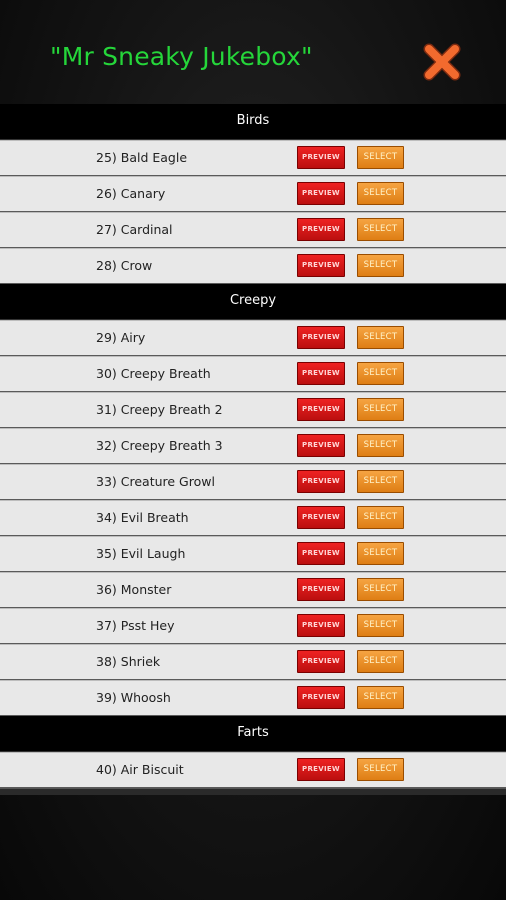 The image size is (506, 900). What do you see at coordinates (253, 770) in the screenshot?
I see `sound-row: 40) Air Biscuit PREVIEW SELECT` at bounding box center [253, 770].